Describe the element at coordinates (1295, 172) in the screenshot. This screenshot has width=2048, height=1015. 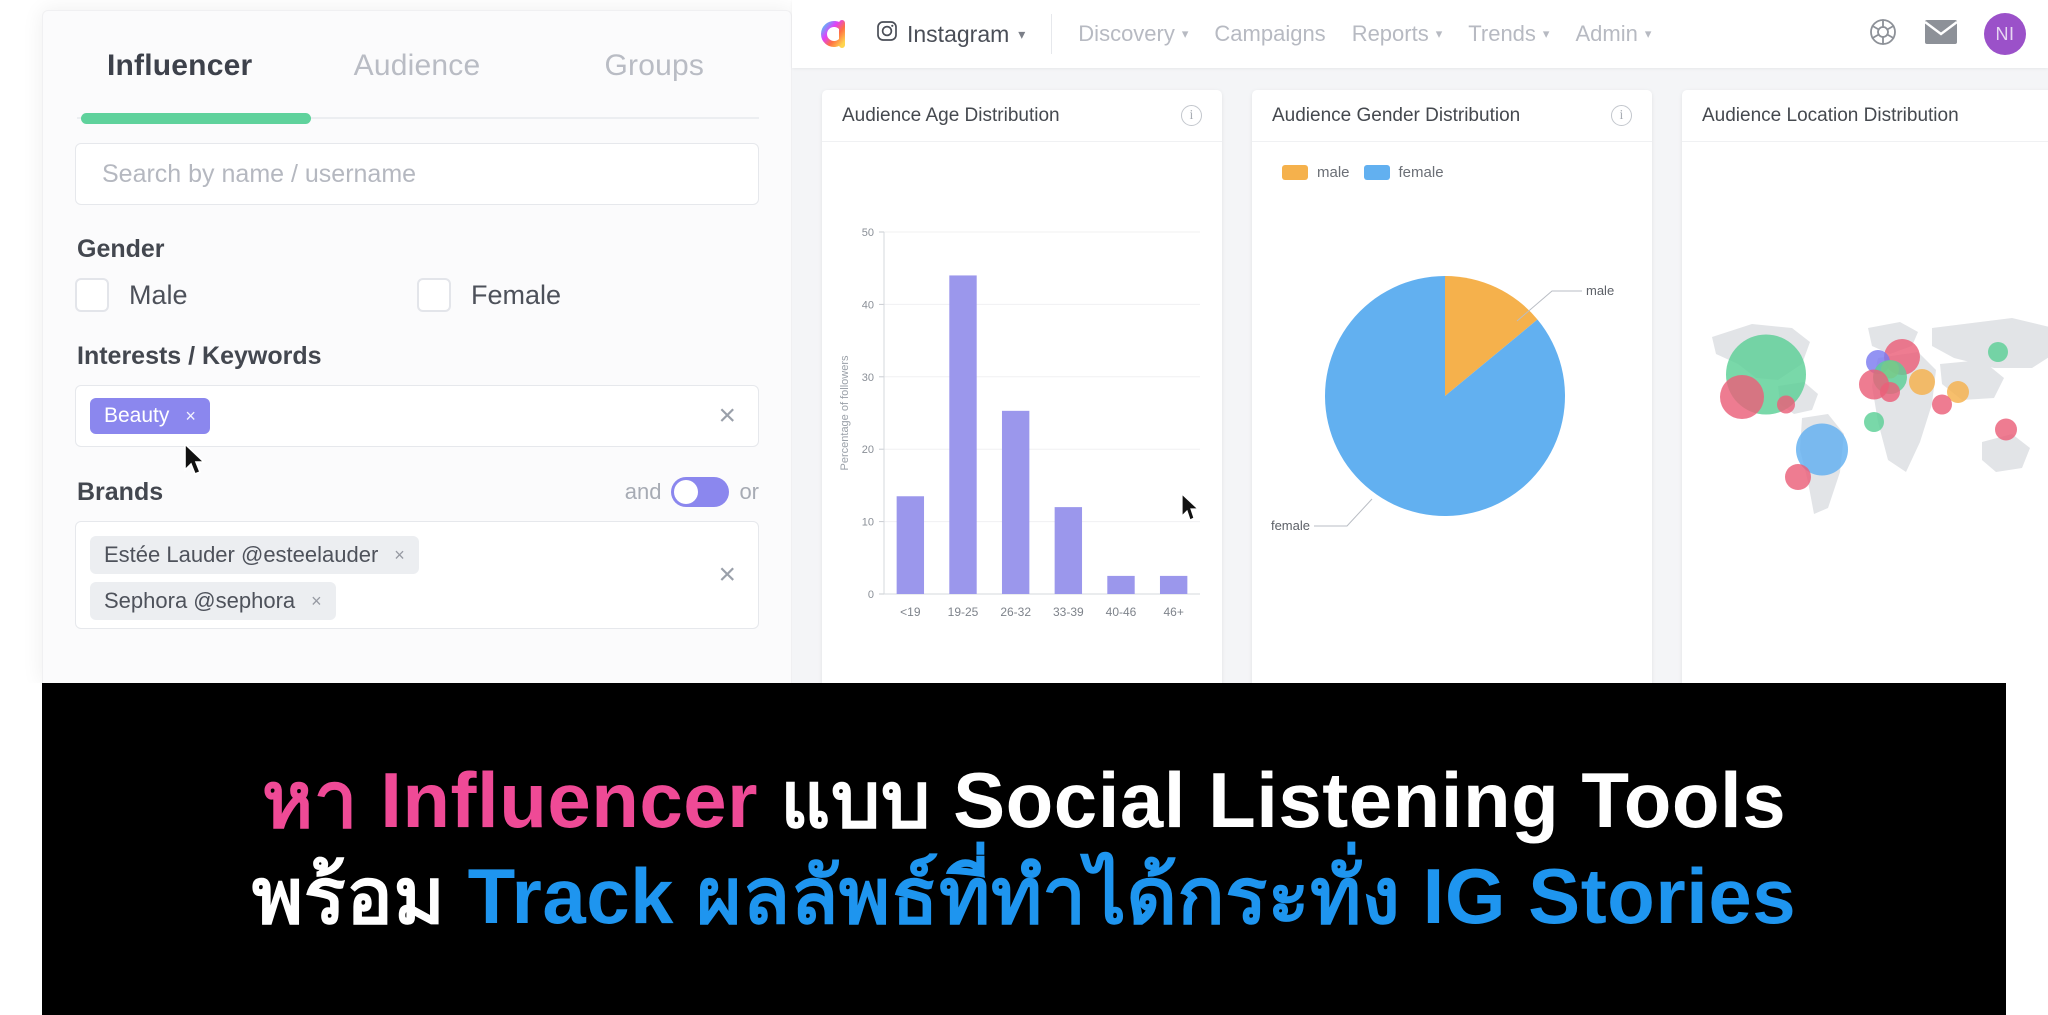
I see `legend-swatch-male` at that location.